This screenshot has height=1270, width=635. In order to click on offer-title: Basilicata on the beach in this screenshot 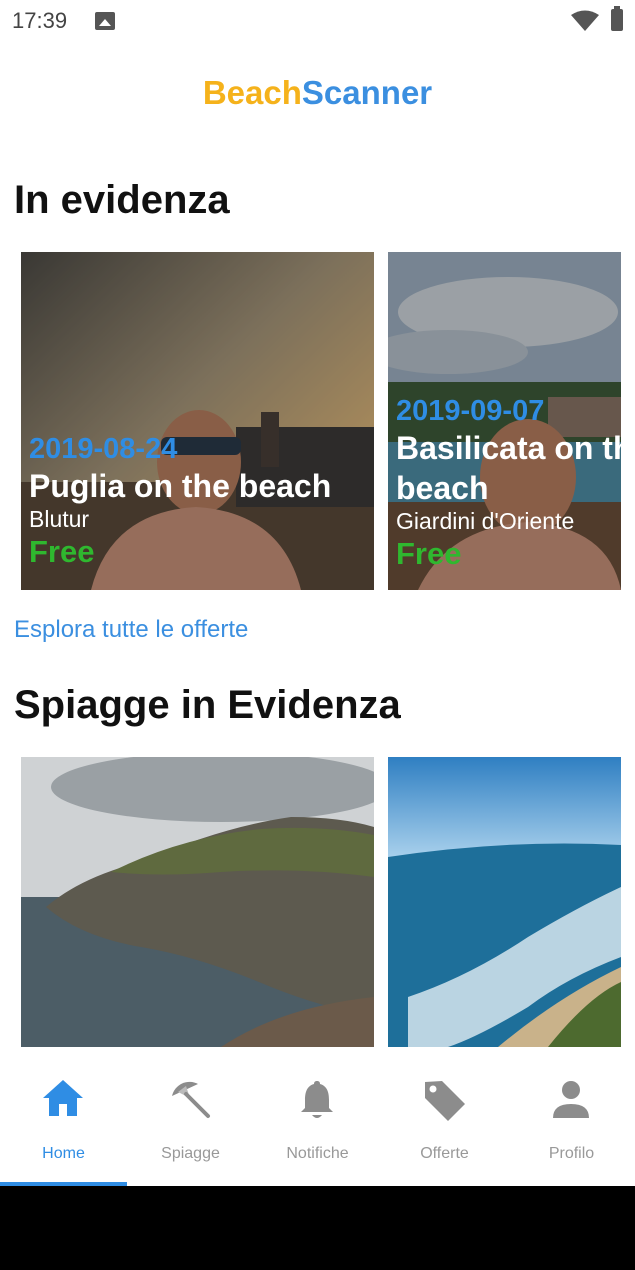, I will do `click(508, 467)`.